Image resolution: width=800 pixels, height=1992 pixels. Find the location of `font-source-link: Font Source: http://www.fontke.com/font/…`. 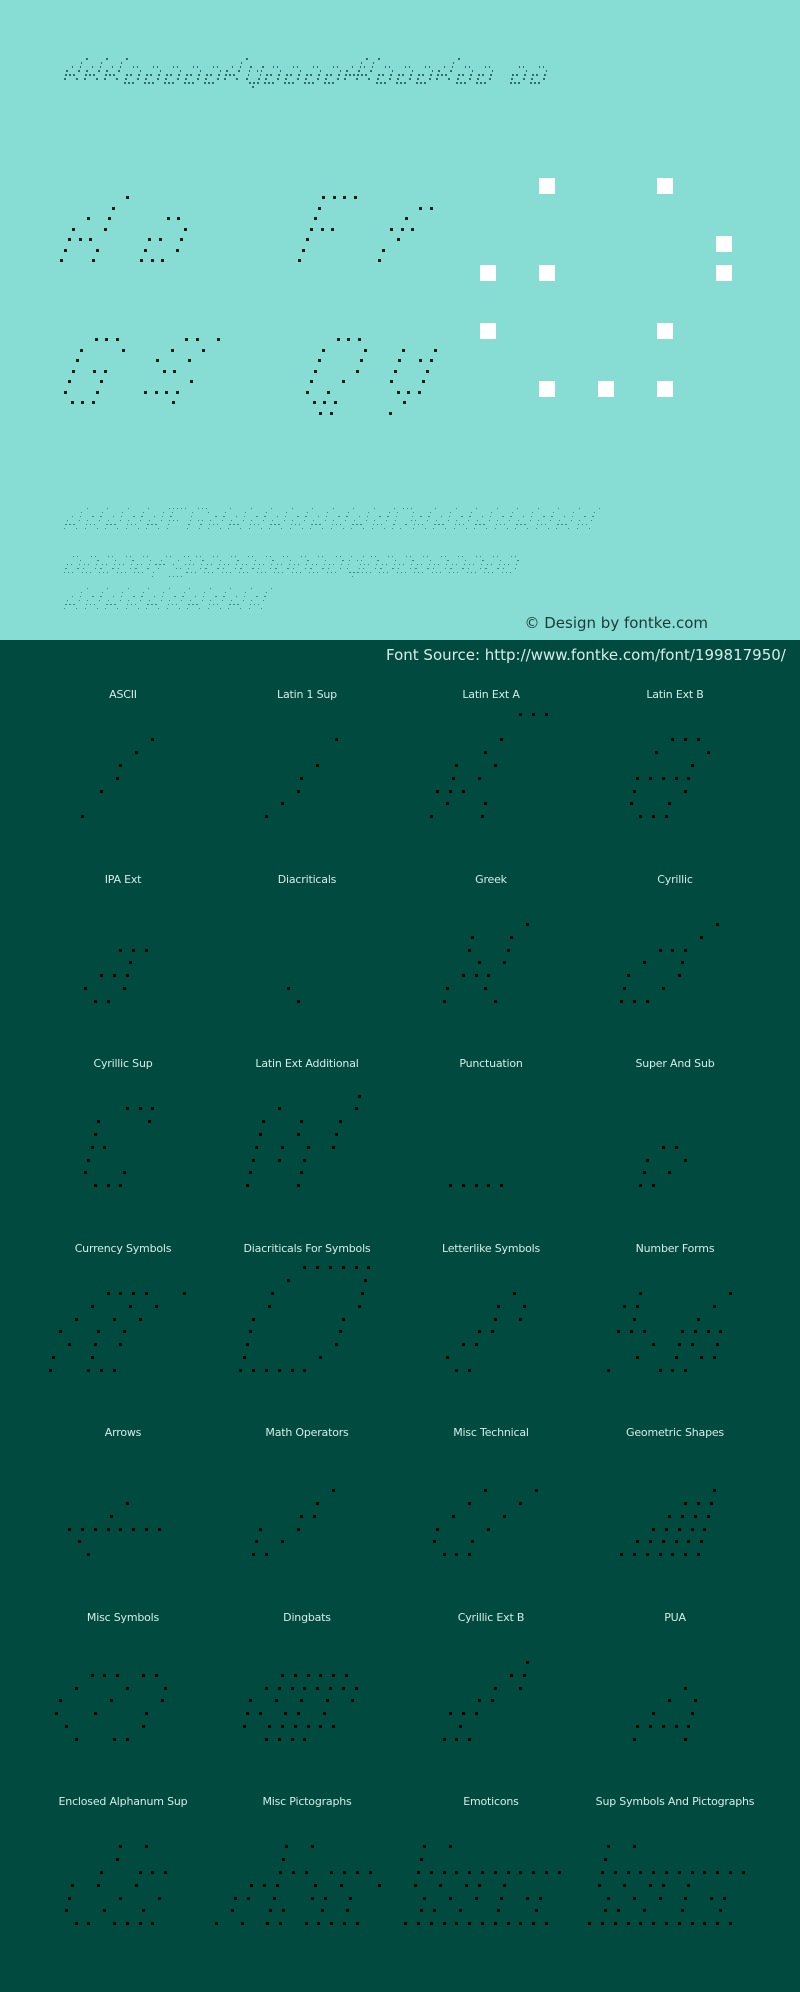

font-source-link: Font Source: http://www.fontke.com/font/… is located at coordinates (586, 655).